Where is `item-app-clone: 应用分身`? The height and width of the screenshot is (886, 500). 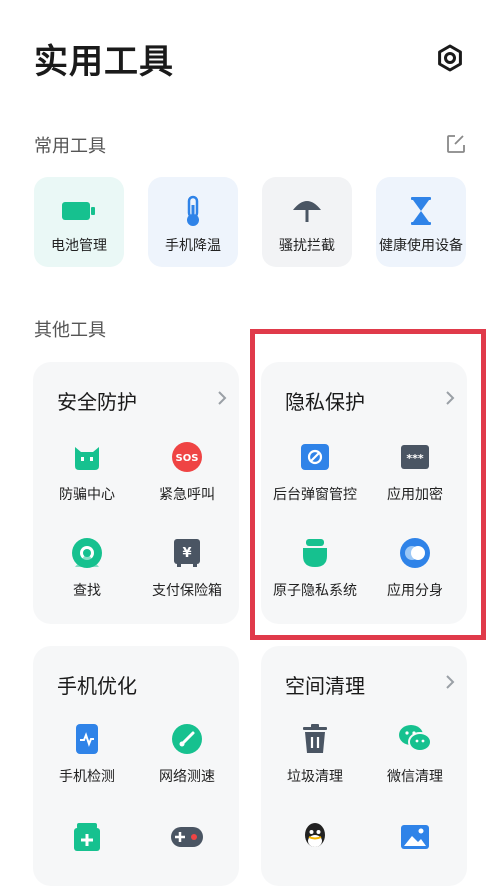
item-app-clone: 应用分身 is located at coordinates (415, 578).